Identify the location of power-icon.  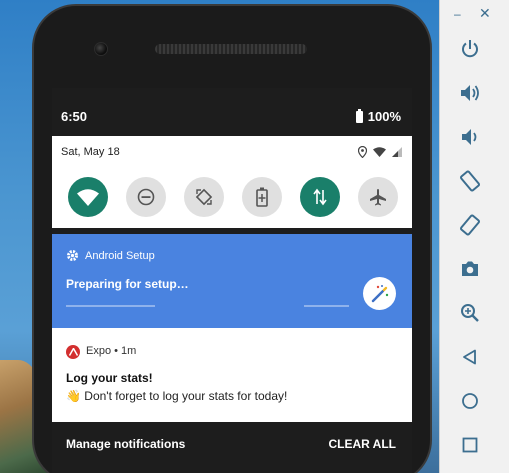
(470, 49).